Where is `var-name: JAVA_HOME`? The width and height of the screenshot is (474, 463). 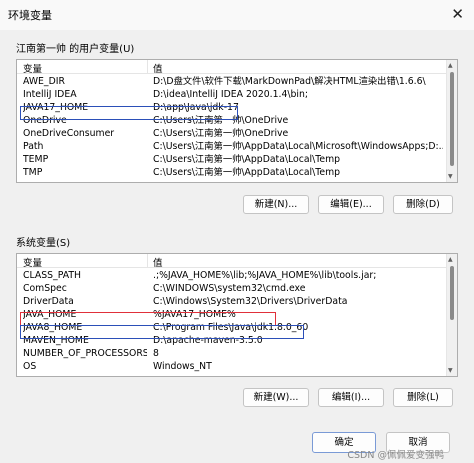 var-name: JAVA_HOME is located at coordinates (50, 314).